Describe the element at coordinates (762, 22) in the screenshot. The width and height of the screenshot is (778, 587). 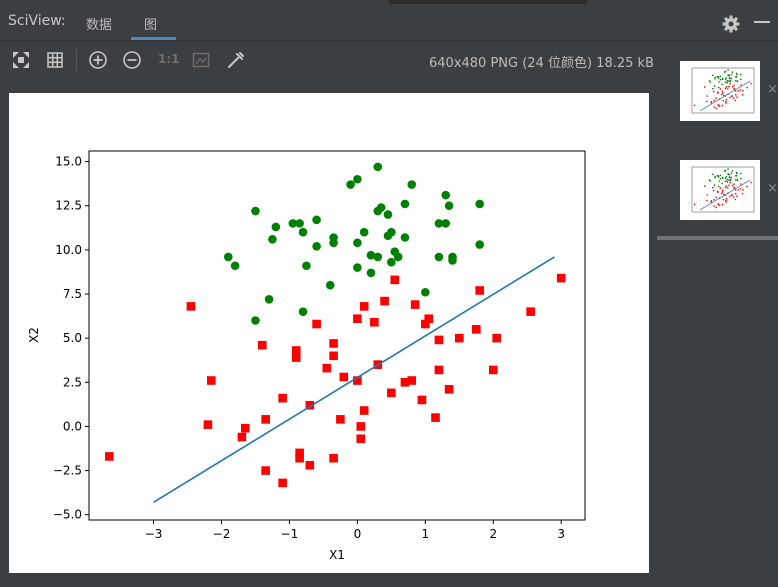
I see `minimize-button` at that location.